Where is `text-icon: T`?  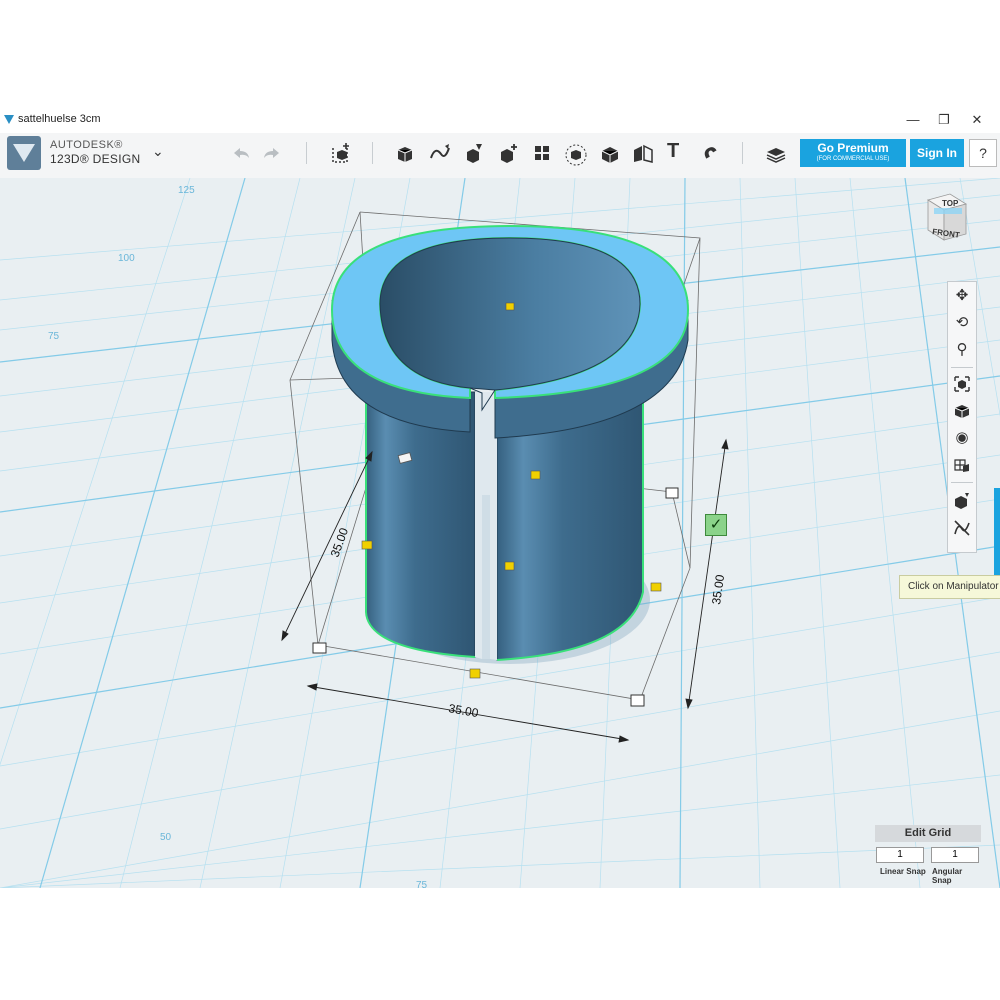 text-icon: T is located at coordinates (673, 151).